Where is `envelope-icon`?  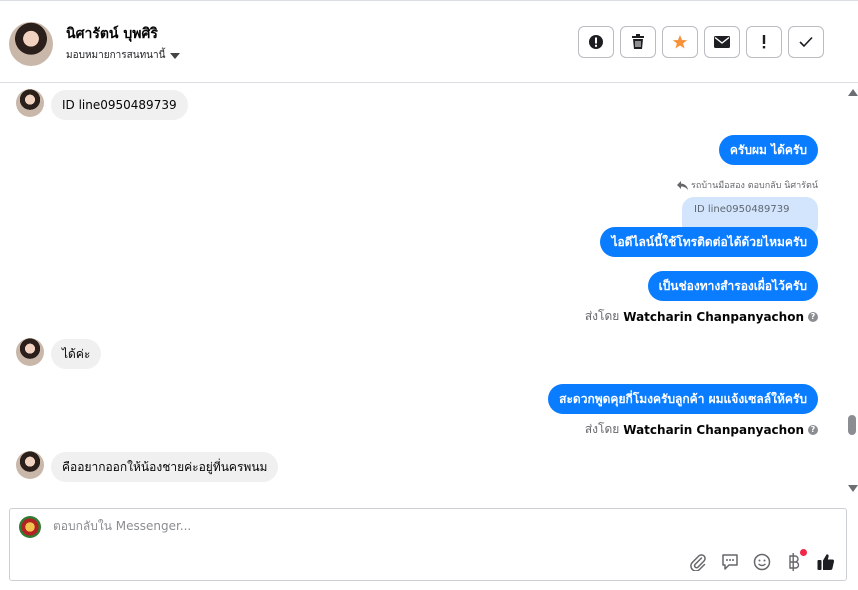
envelope-icon is located at coordinates (722, 42).